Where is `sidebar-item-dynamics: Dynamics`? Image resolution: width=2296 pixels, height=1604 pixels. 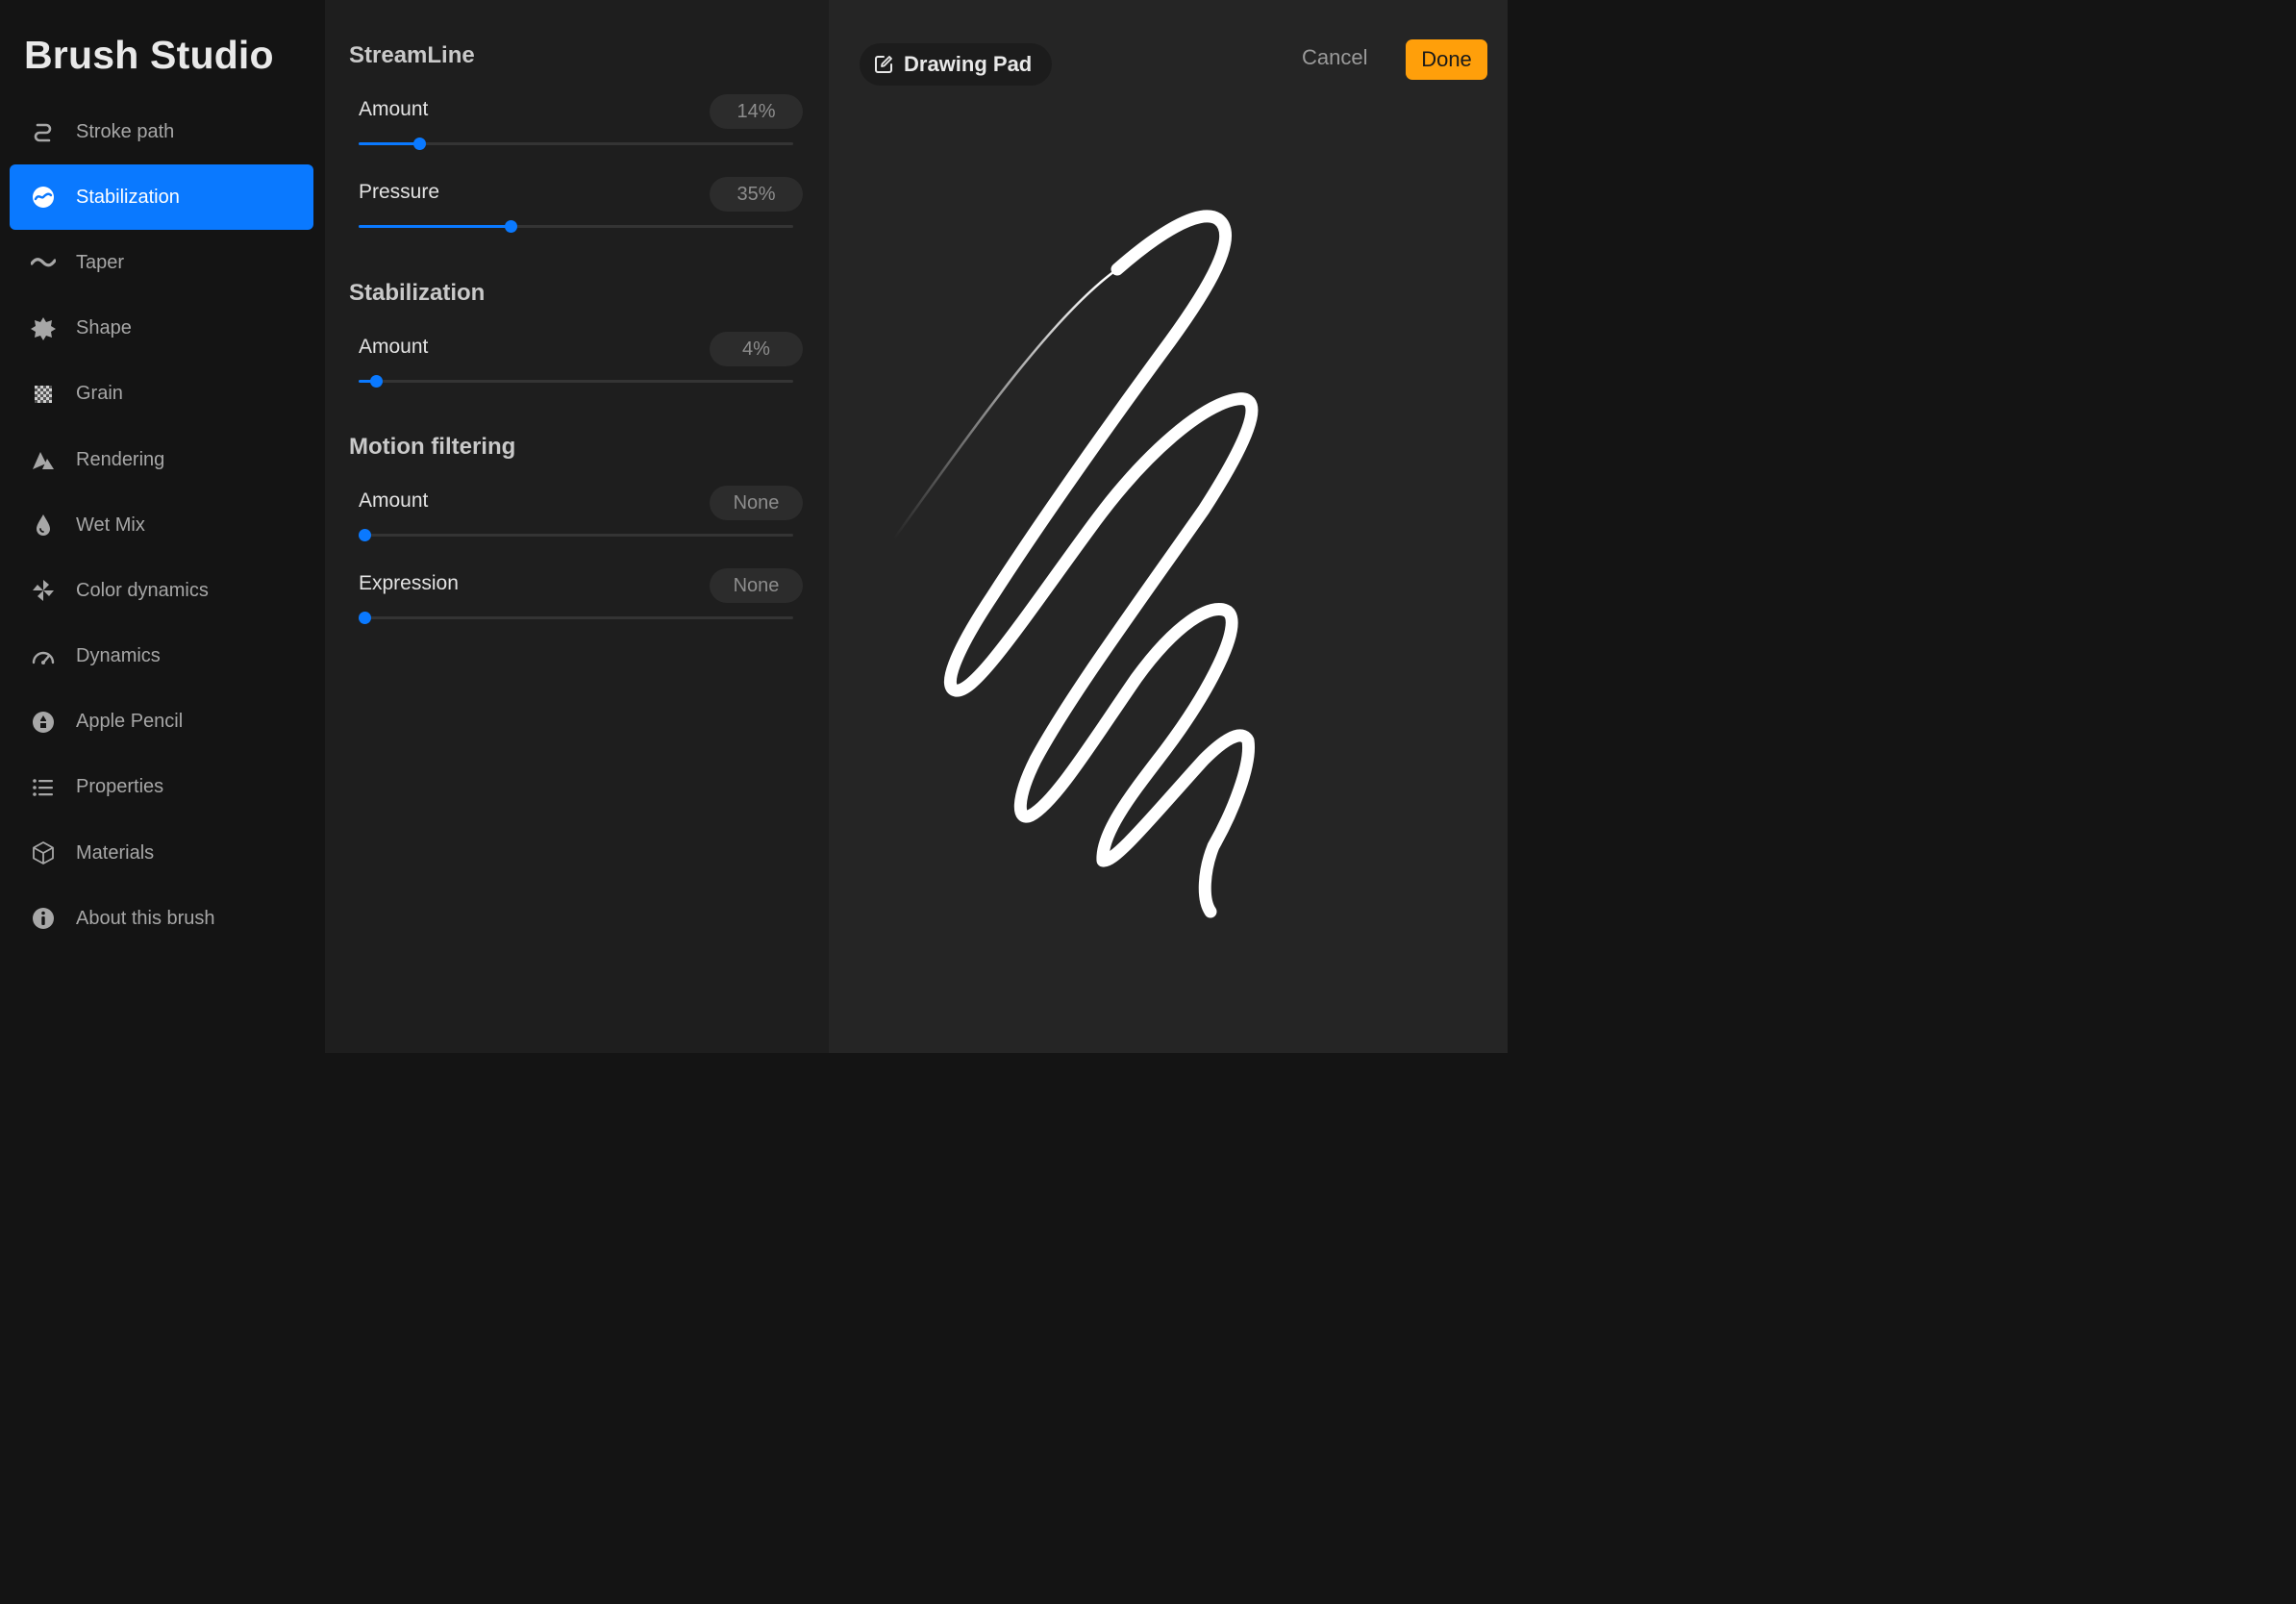 sidebar-item-dynamics: Dynamics is located at coordinates (161, 656).